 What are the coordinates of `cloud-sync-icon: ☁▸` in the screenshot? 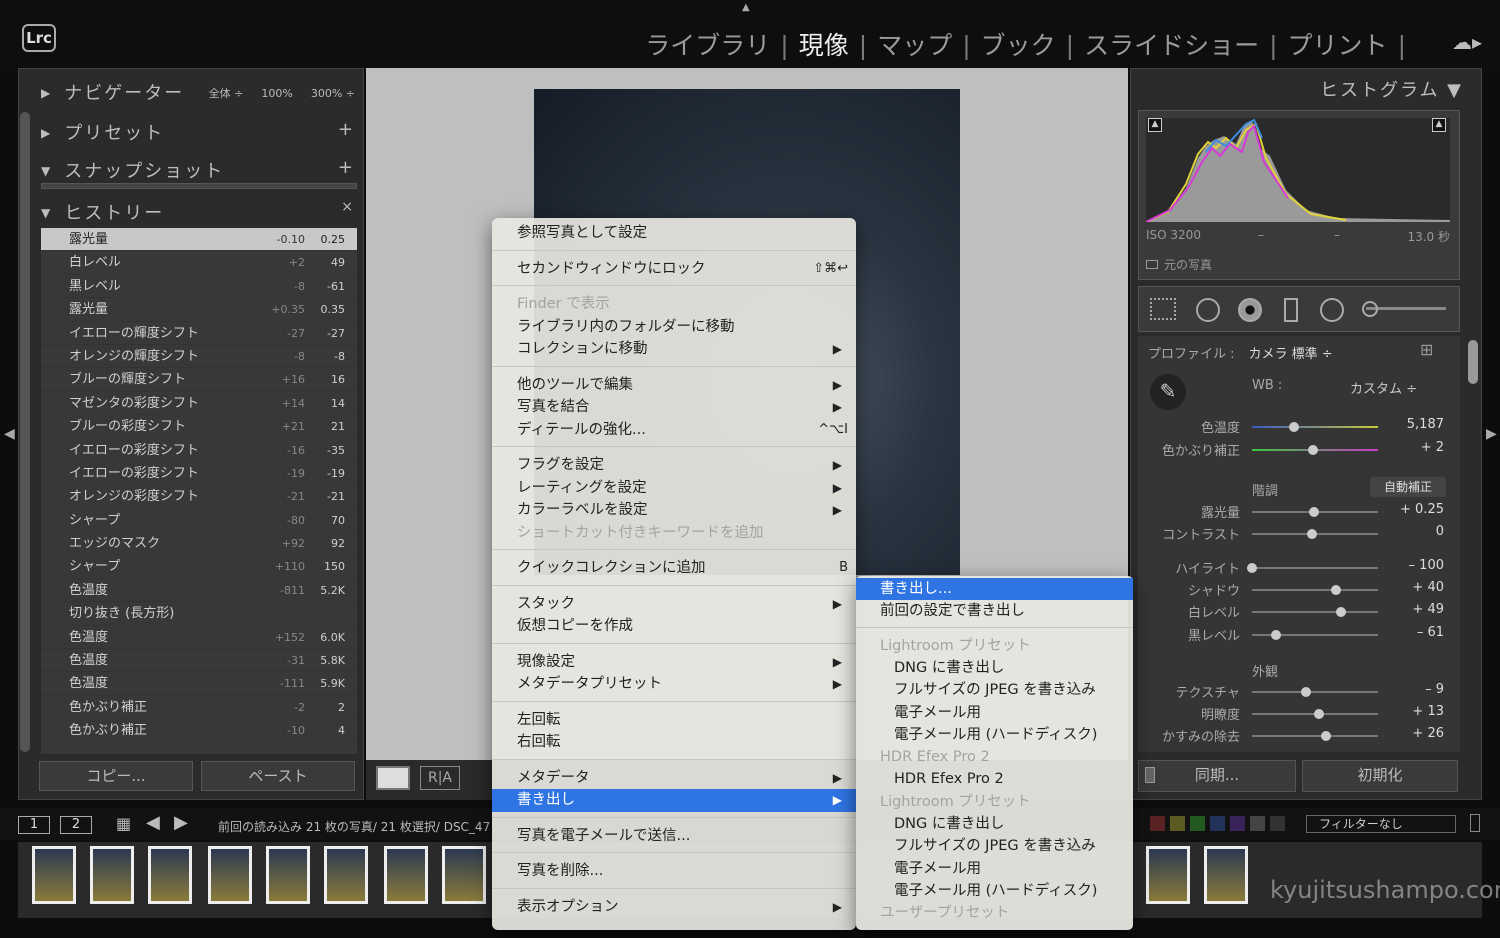 It's located at (1467, 42).